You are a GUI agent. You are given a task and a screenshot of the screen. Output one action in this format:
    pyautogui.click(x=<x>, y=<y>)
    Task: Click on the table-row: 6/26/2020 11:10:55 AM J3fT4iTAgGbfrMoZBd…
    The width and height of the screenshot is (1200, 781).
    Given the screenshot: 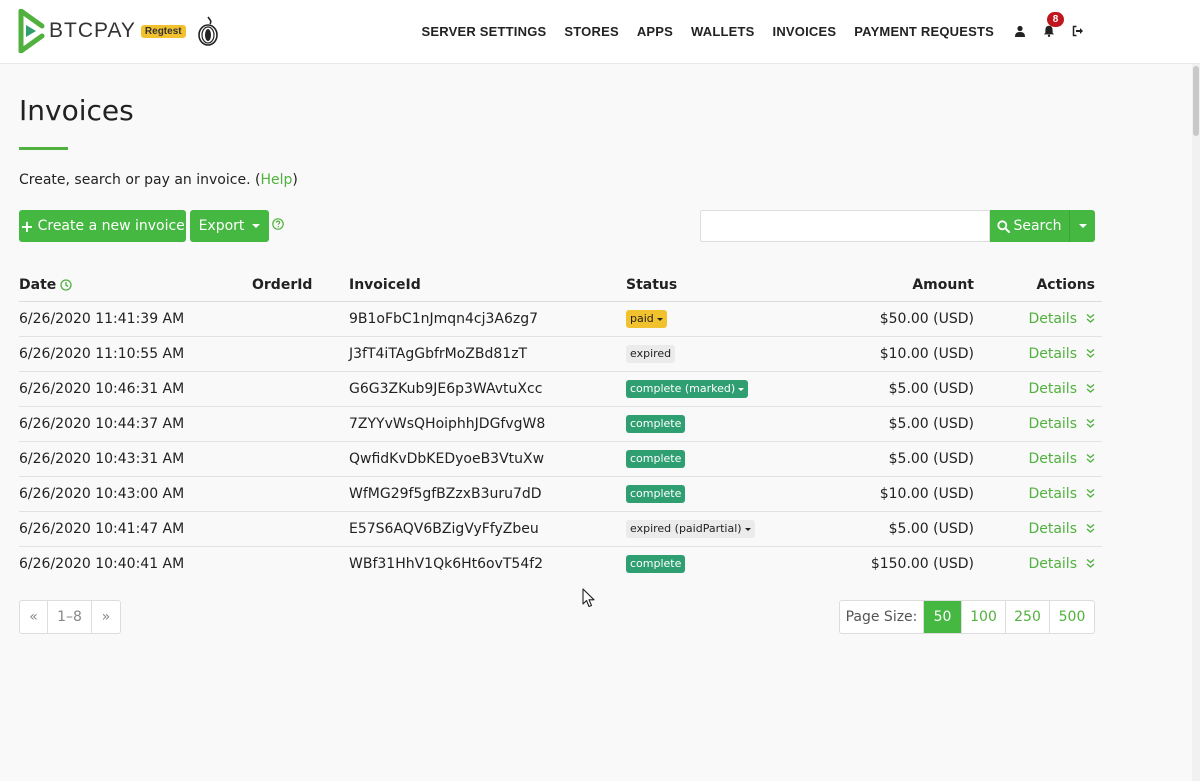 What is the action you would take?
    pyautogui.click(x=560, y=354)
    